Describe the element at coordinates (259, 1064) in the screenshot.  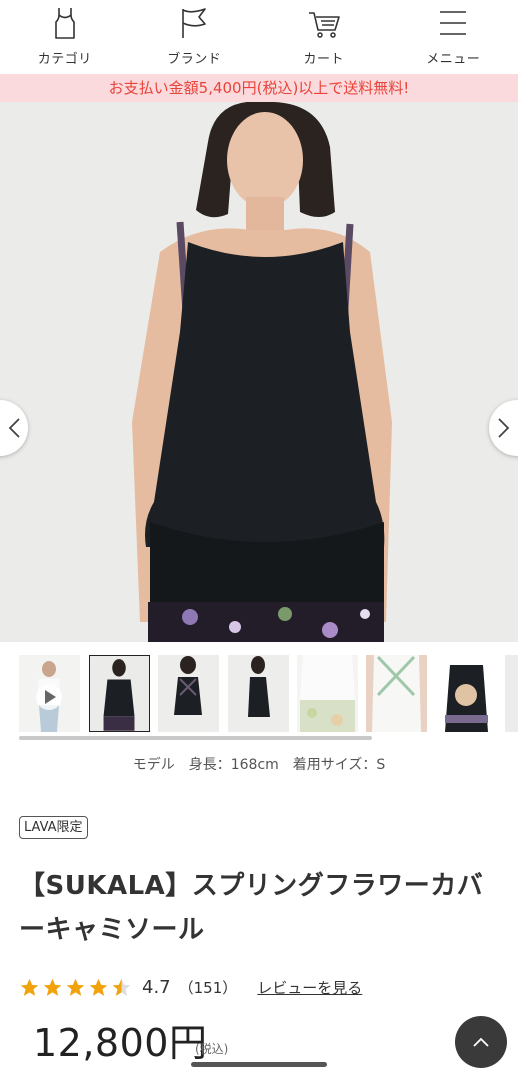
I see `home-indicator` at that location.